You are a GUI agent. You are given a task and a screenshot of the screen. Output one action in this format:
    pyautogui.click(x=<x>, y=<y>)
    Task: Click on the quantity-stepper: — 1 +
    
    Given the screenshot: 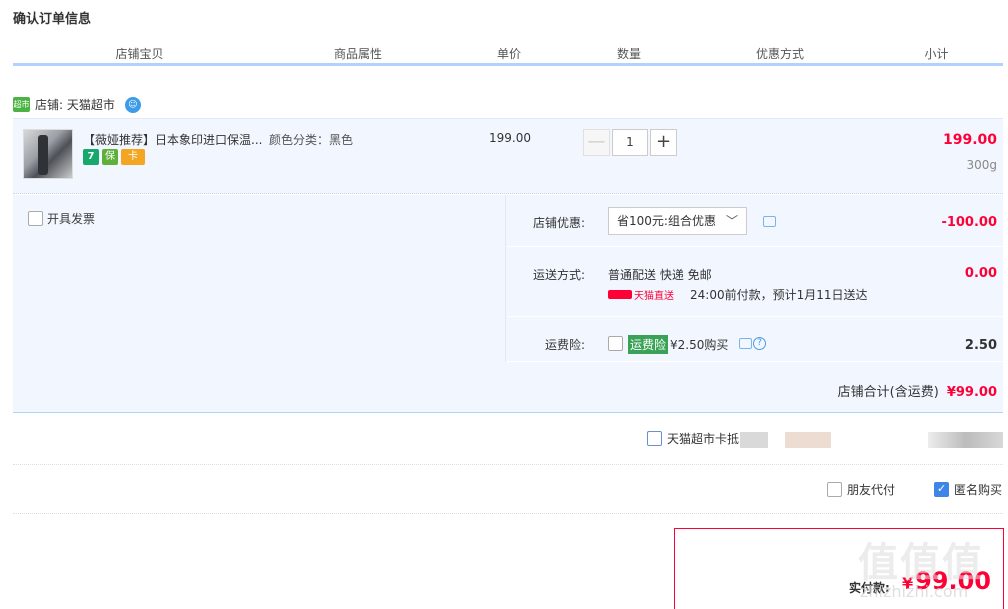 What is the action you would take?
    pyautogui.click(x=630, y=142)
    